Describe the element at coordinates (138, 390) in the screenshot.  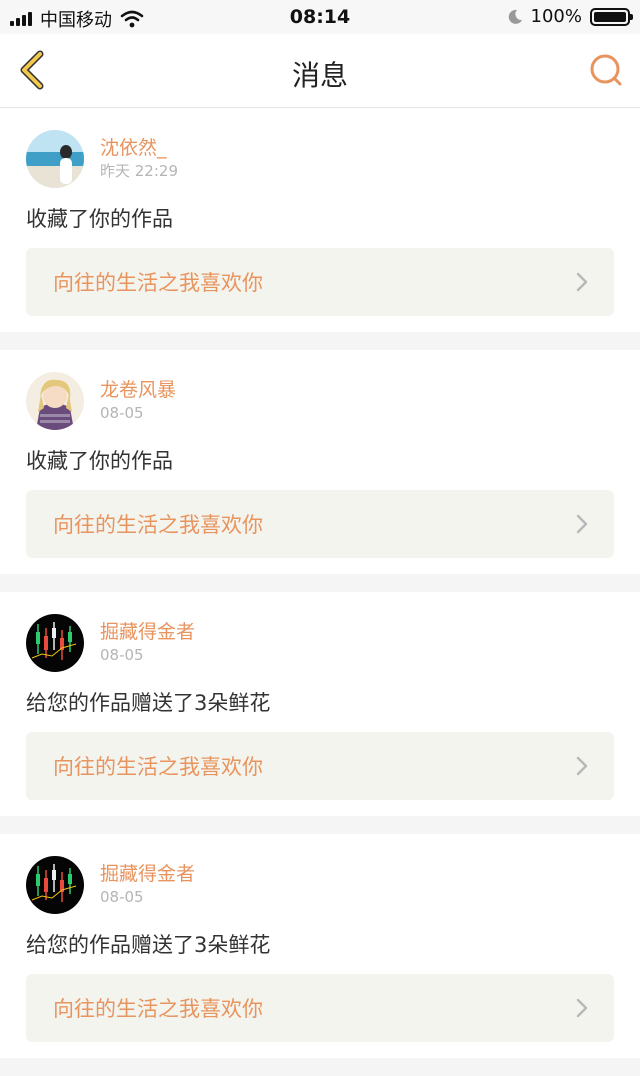
I see `username-link: 龙卷风暴` at that location.